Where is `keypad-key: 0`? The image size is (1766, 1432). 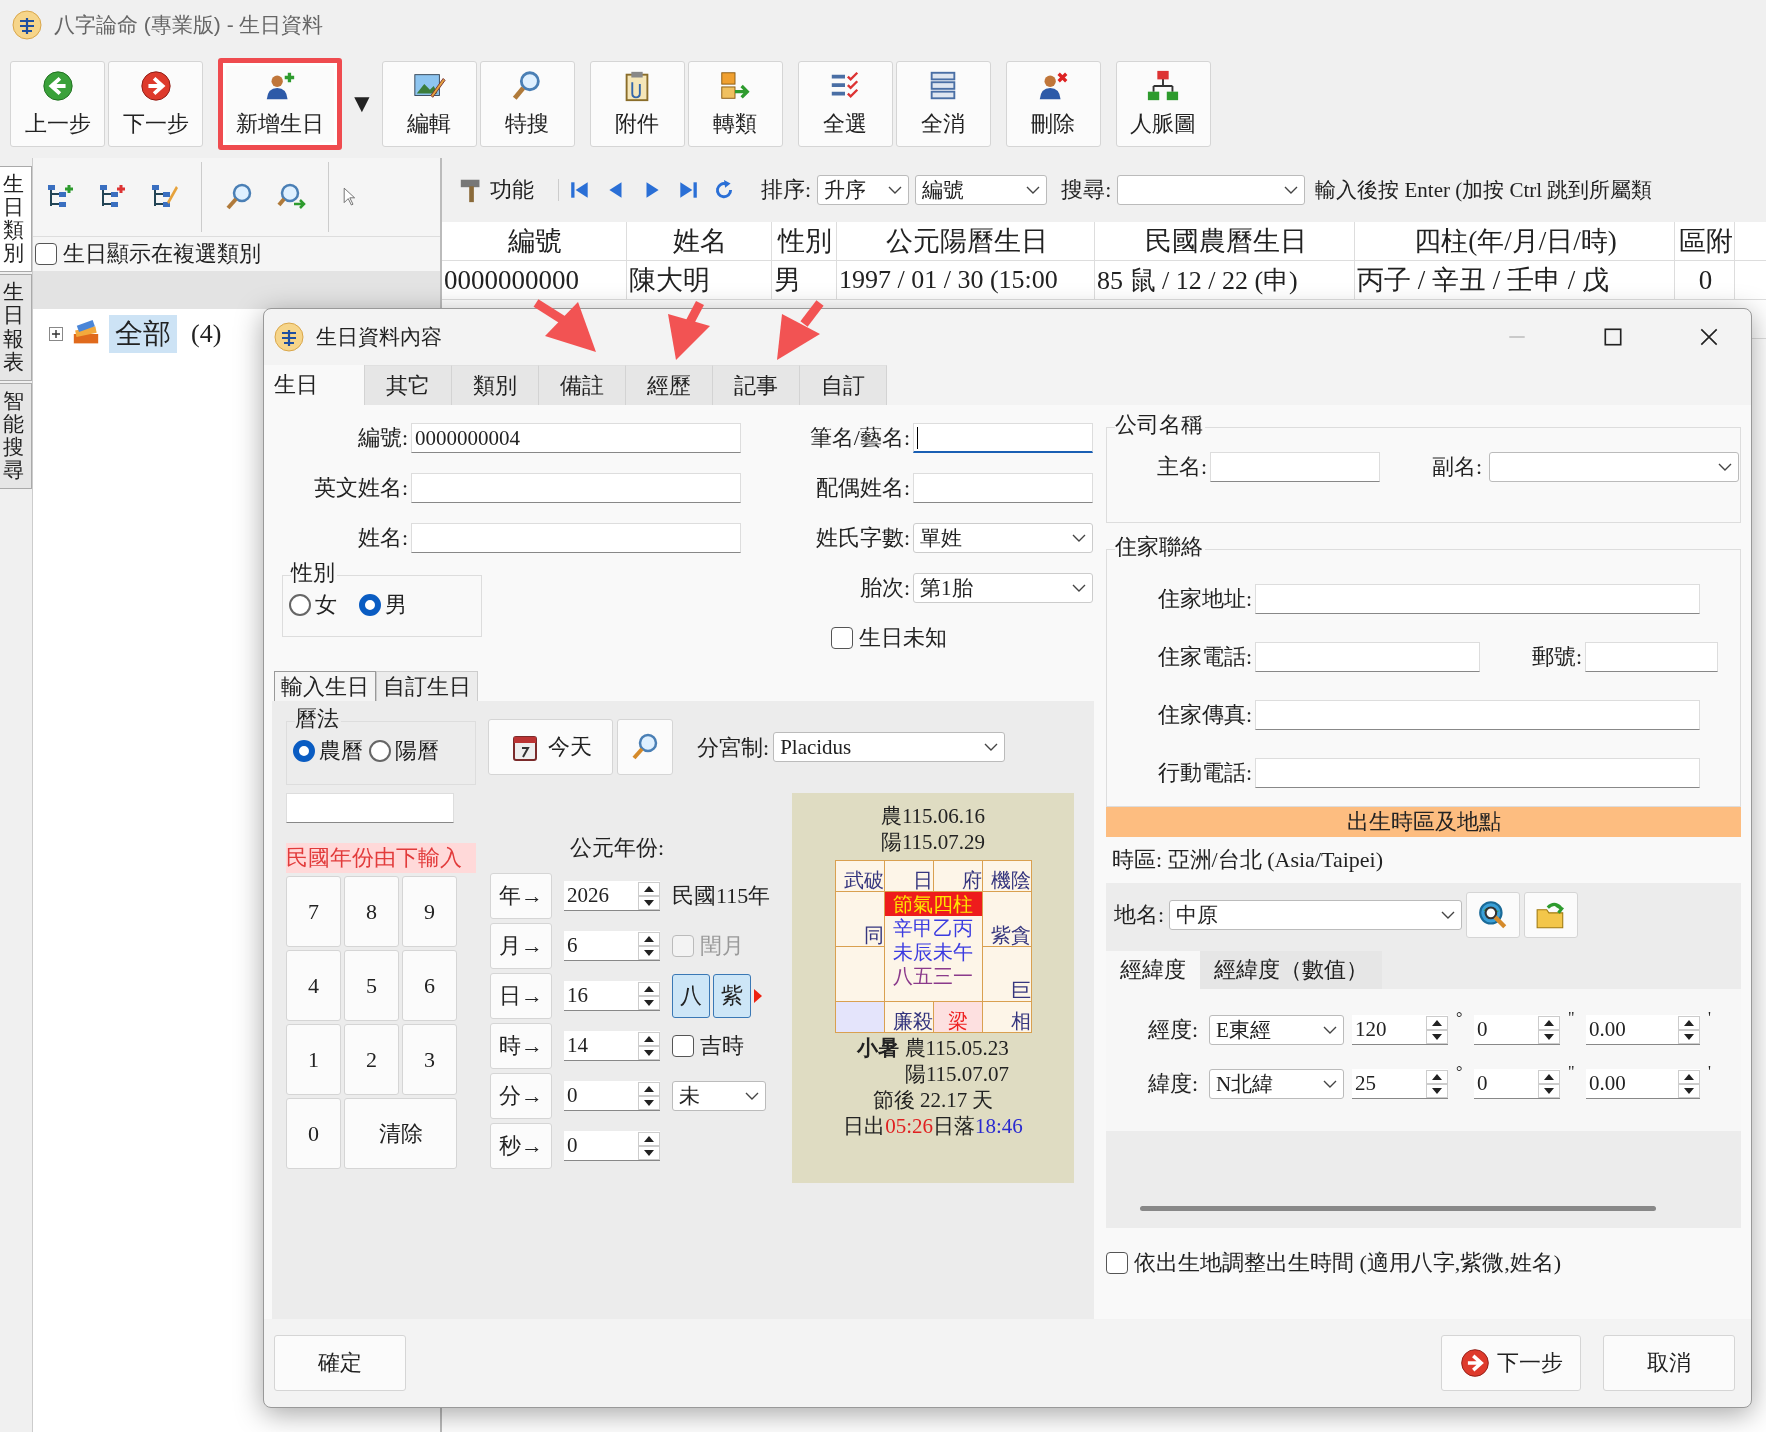 keypad-key: 0 is located at coordinates (313, 1133).